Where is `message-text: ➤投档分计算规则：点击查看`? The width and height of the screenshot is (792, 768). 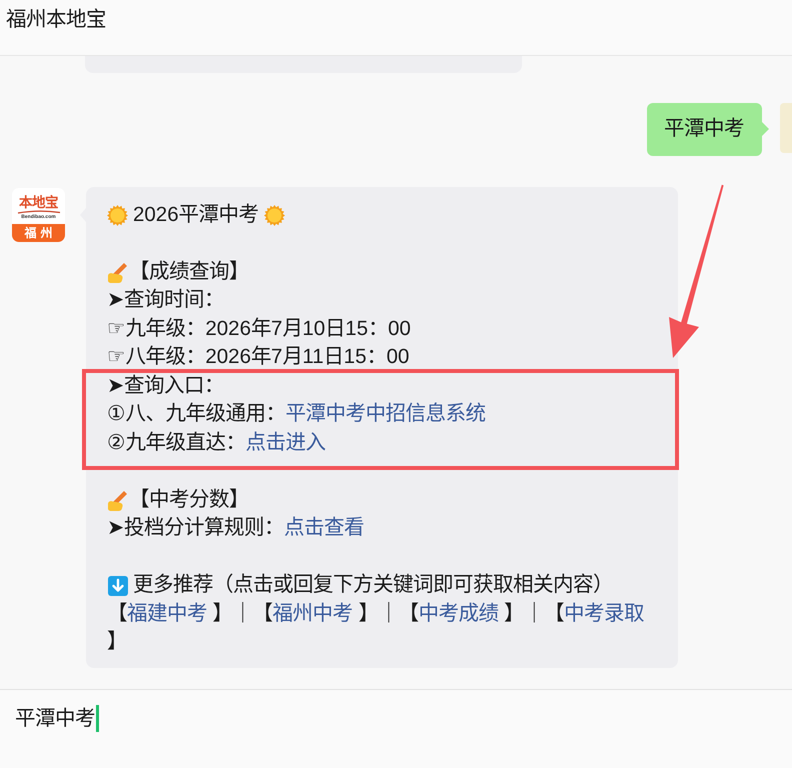
message-text: ➤投档分计算规则：点击查看 is located at coordinates (236, 528).